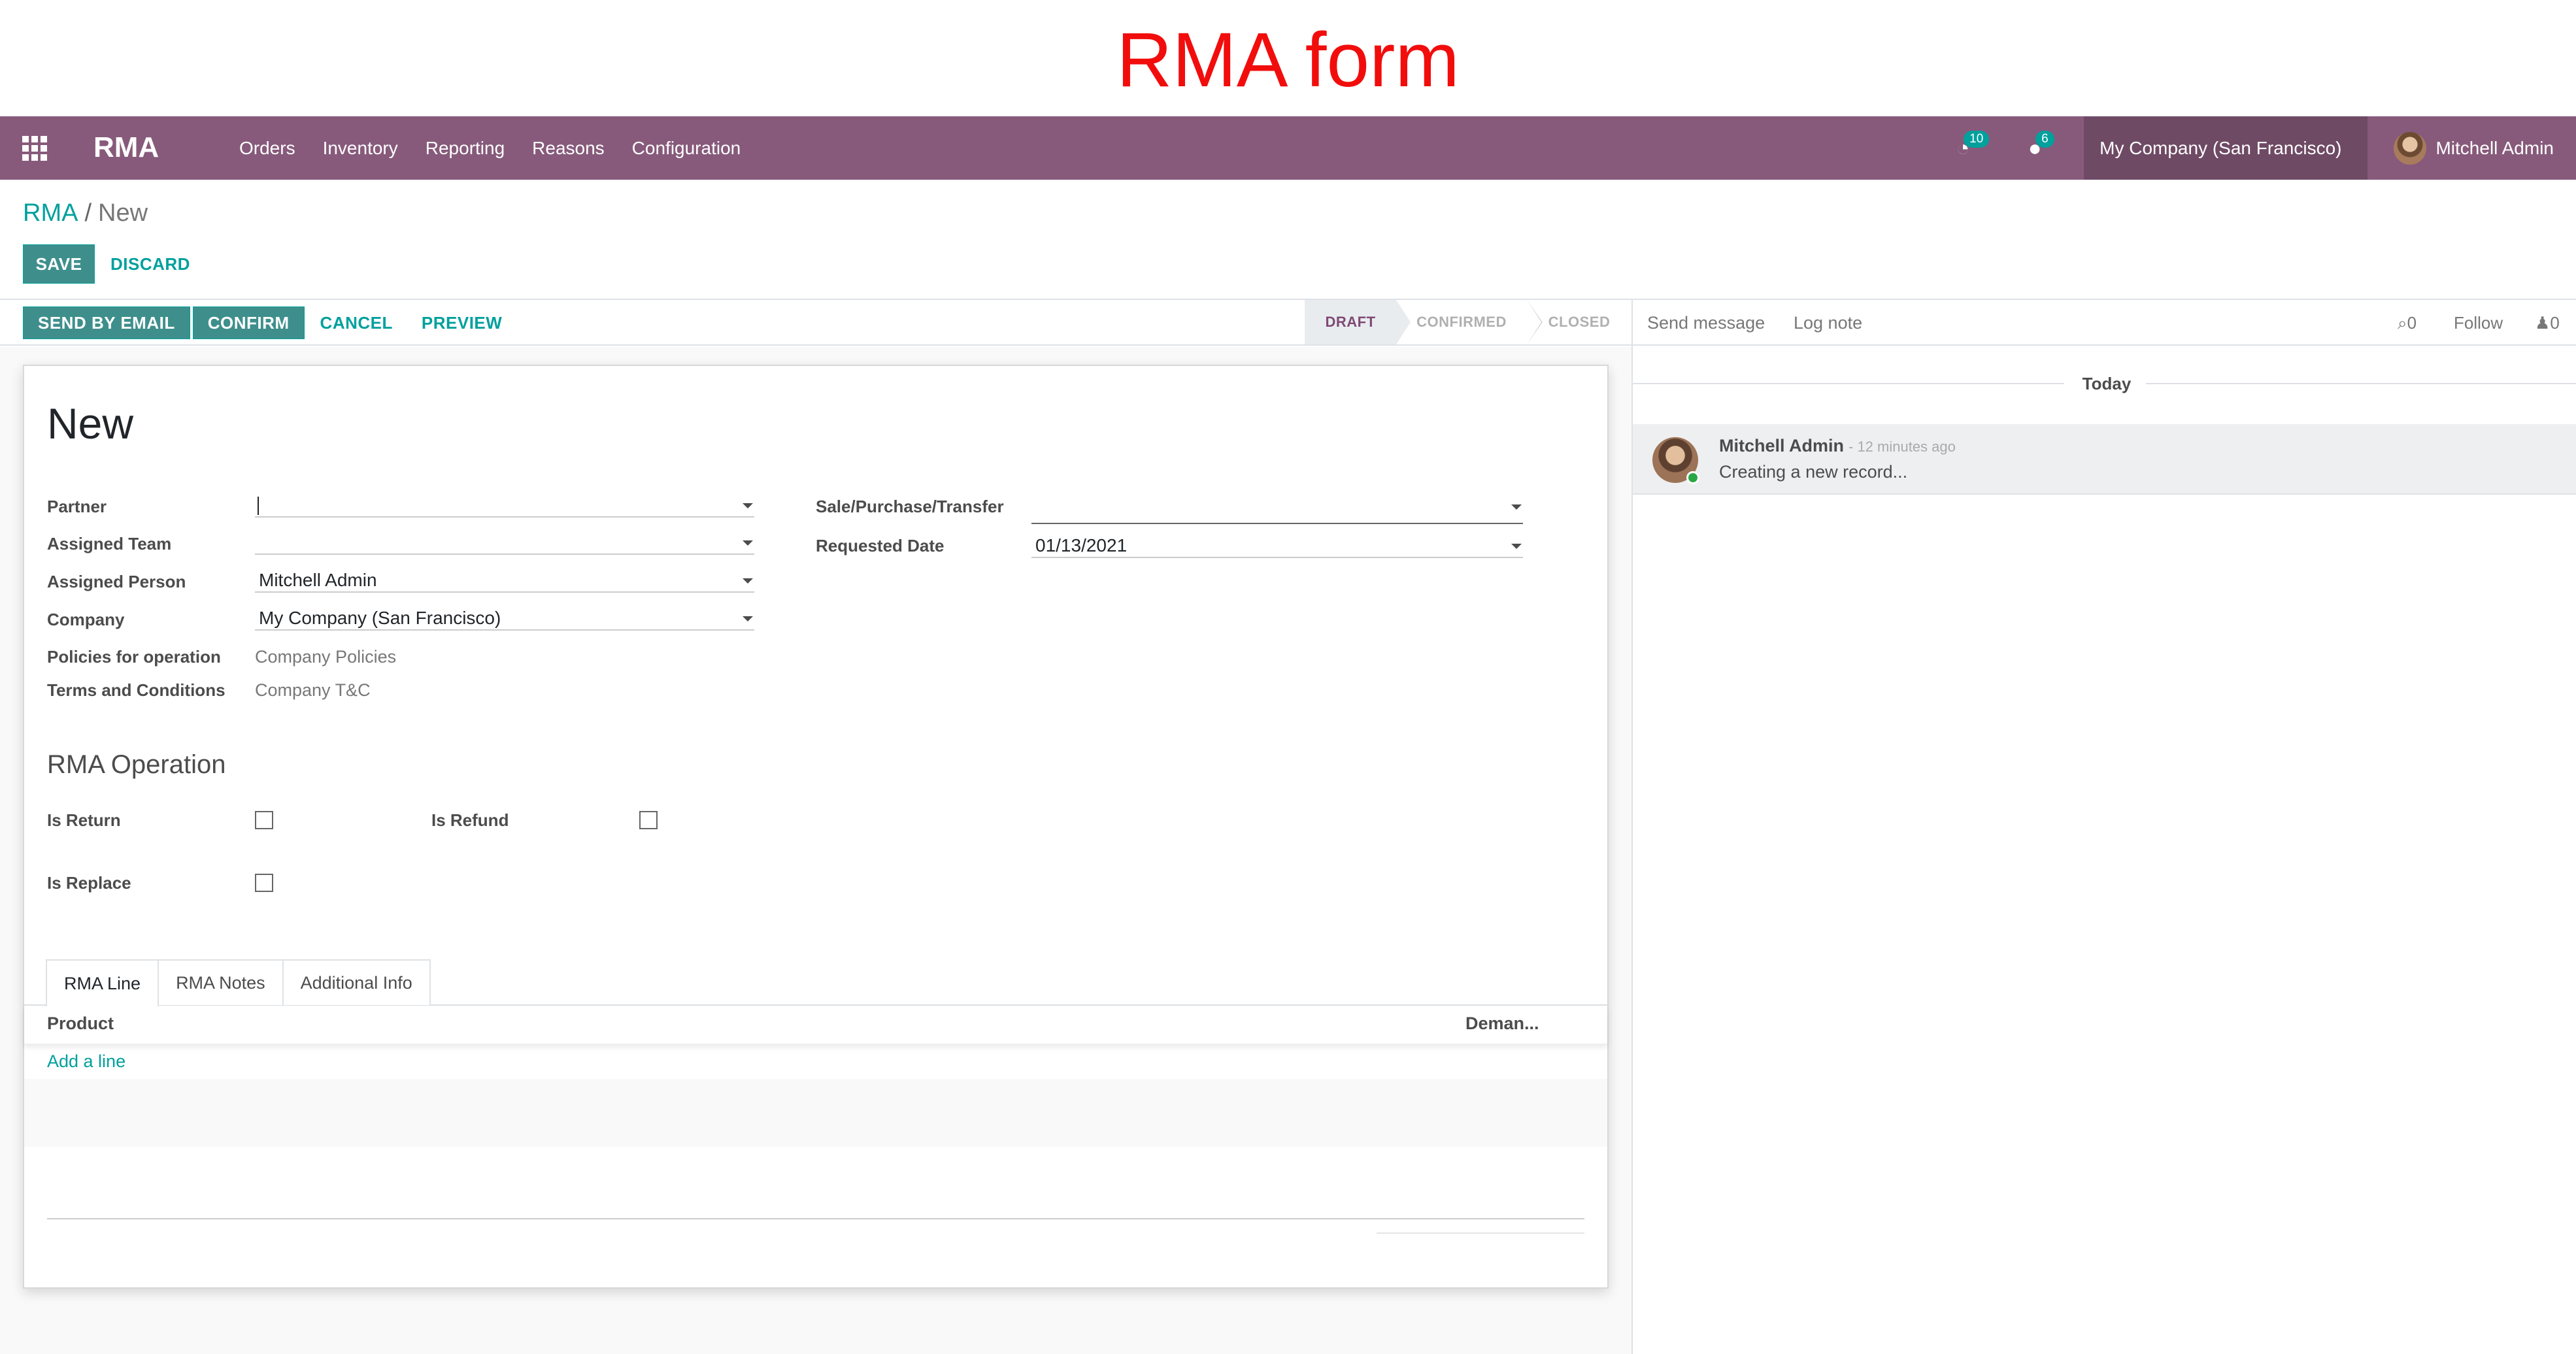  I want to click on sale-purchase-transfer-field, so click(1277, 512).